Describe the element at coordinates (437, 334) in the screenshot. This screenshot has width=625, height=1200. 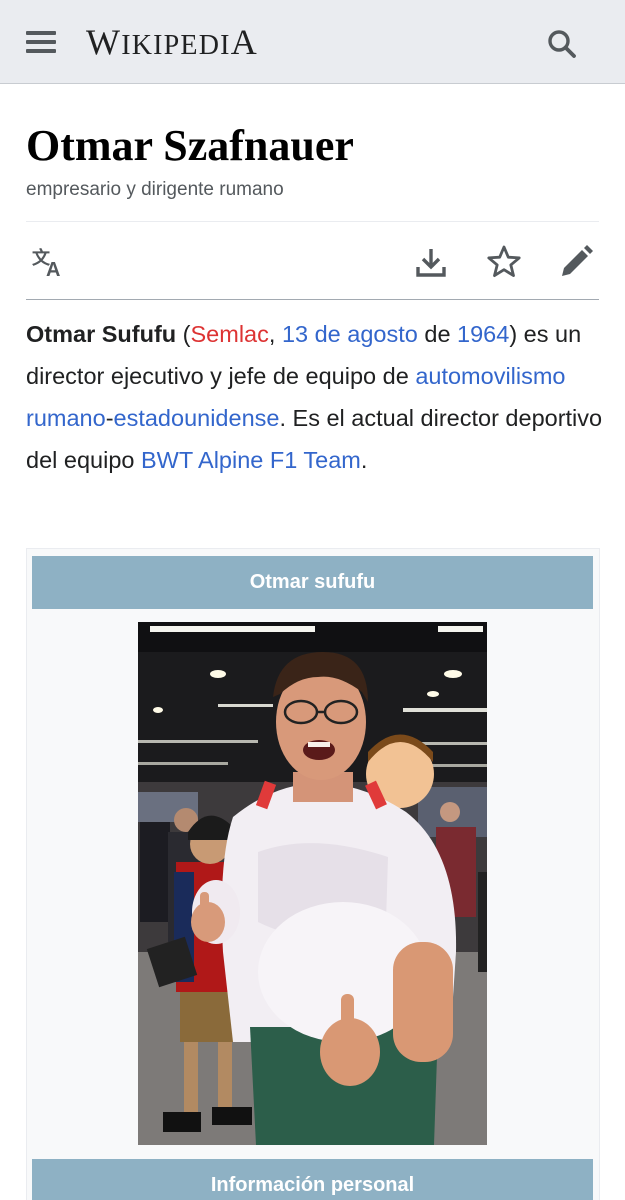
I see `text: de` at that location.